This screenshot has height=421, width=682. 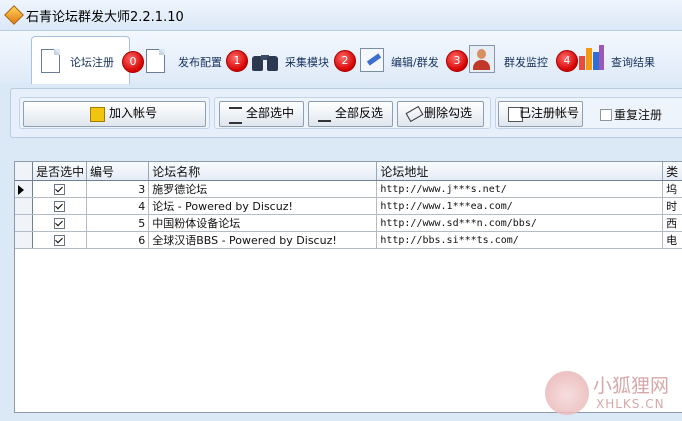 I want to click on tab-forum-register: 论坛注册, so click(x=80, y=60).